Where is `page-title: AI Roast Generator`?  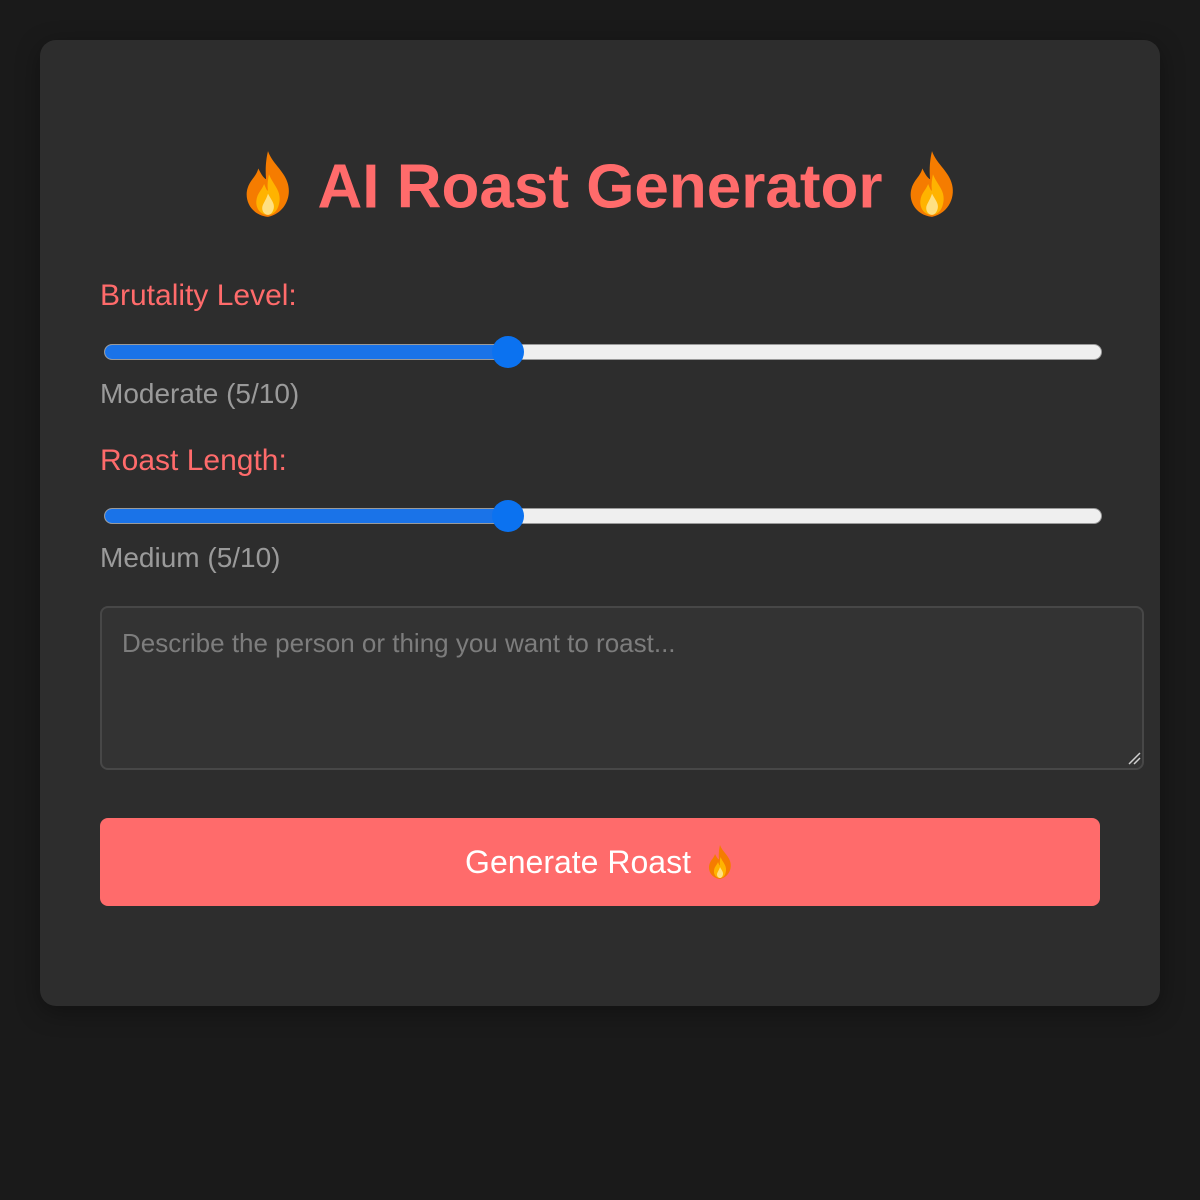
page-title: AI Roast Generator is located at coordinates (600, 186).